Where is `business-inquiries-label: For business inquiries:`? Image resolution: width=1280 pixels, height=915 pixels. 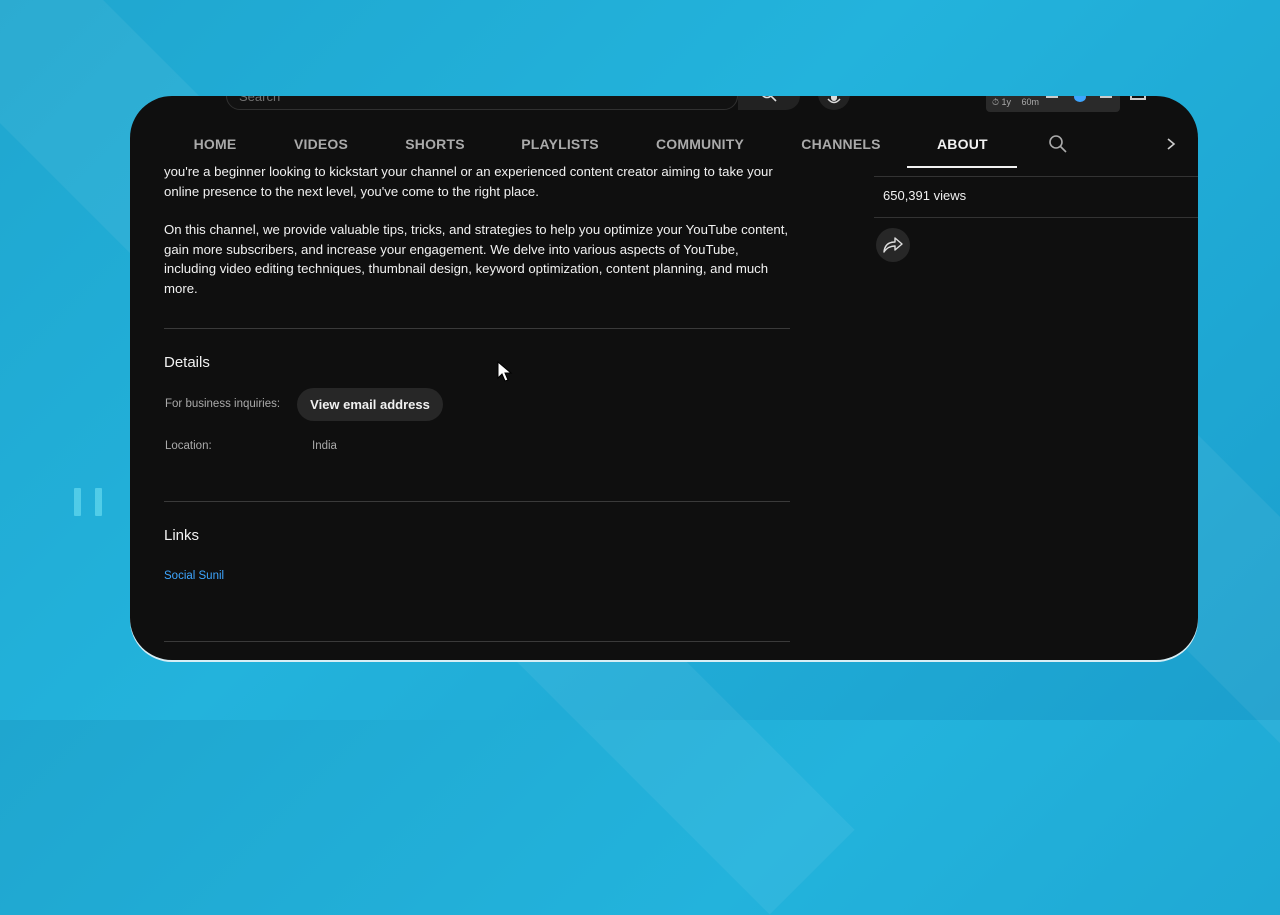 business-inquiries-label: For business inquiries: is located at coordinates (223, 404).